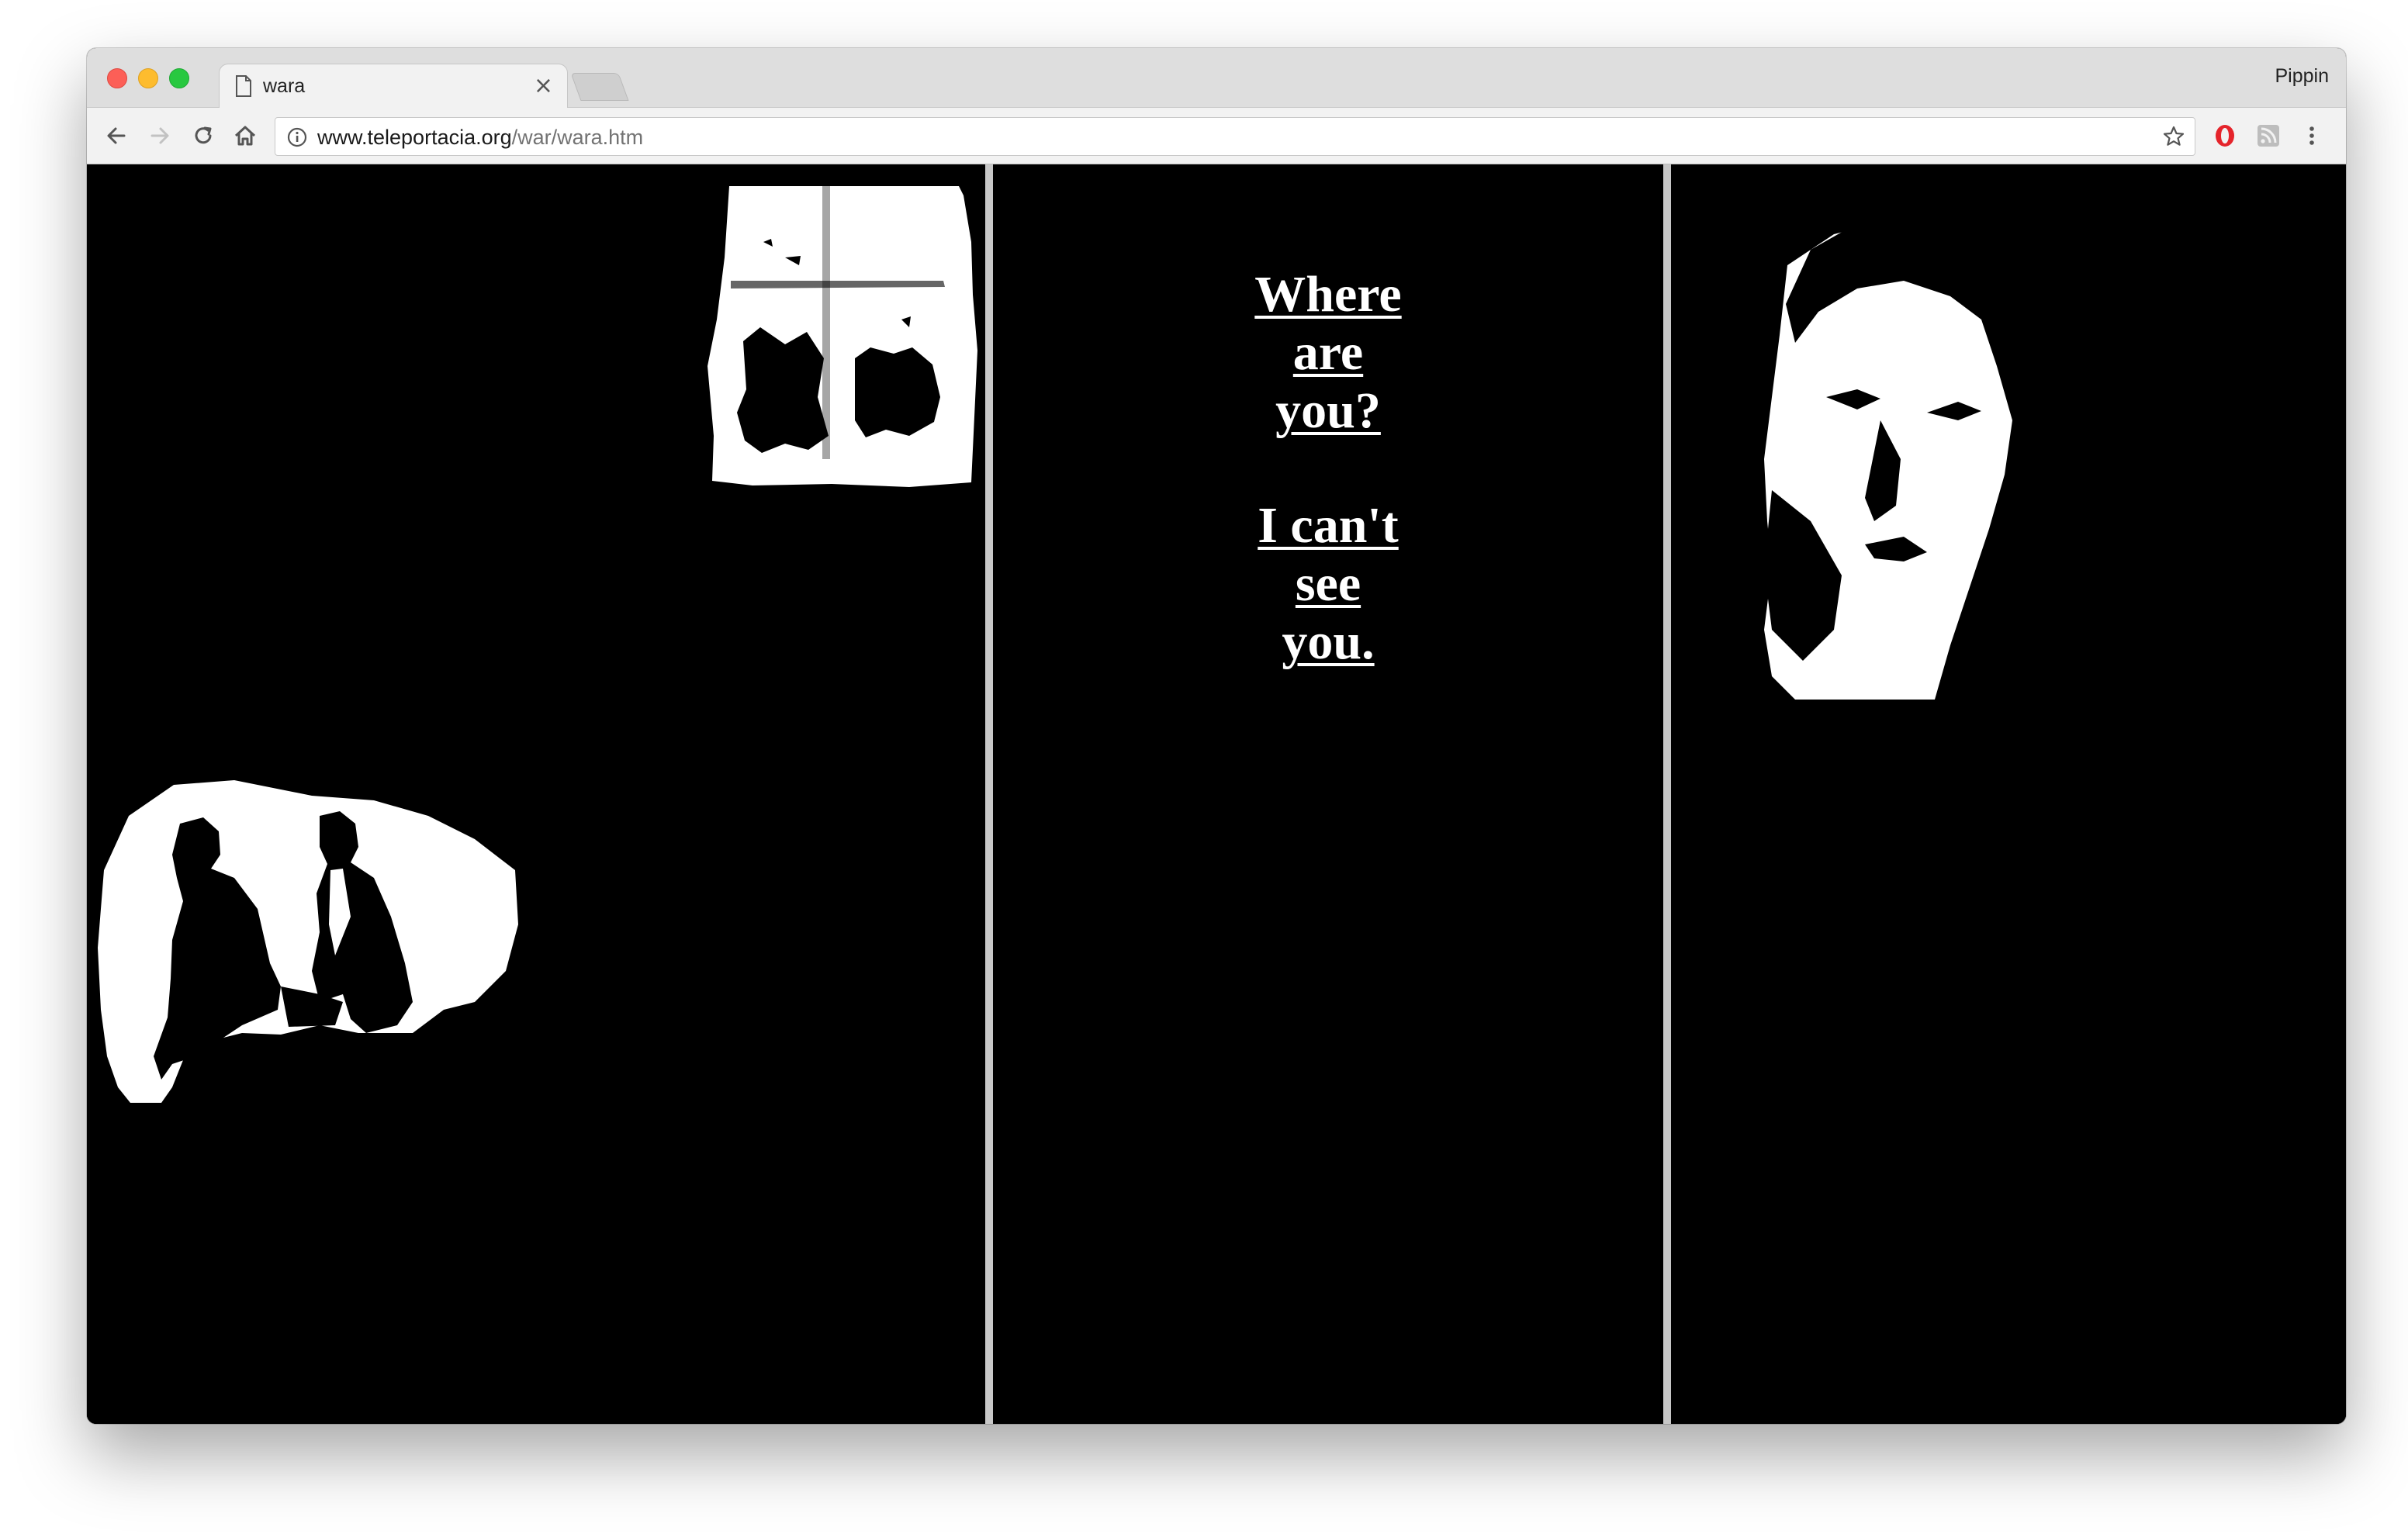  Describe the element at coordinates (989, 794) in the screenshot. I see `frame-divider-left` at that location.